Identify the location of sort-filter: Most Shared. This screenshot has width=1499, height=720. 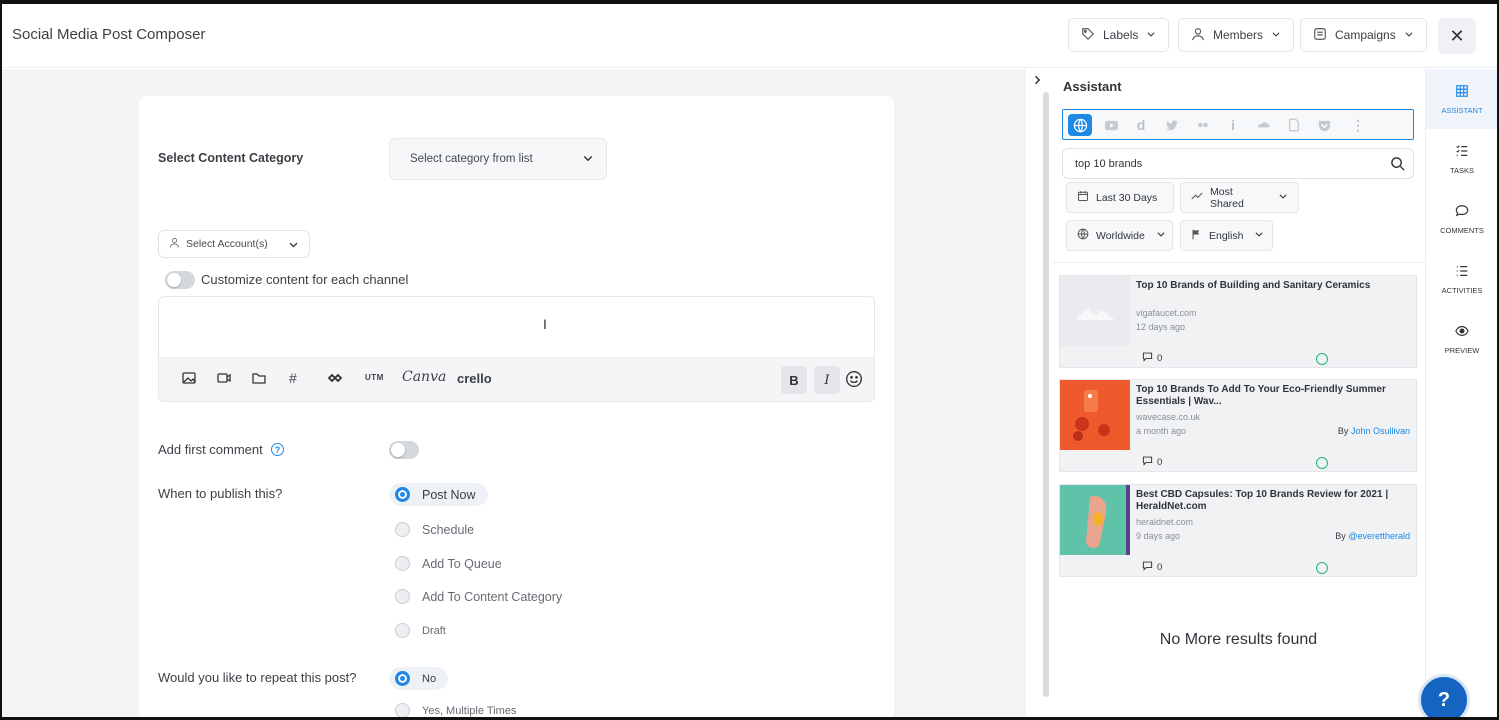
(1239, 197).